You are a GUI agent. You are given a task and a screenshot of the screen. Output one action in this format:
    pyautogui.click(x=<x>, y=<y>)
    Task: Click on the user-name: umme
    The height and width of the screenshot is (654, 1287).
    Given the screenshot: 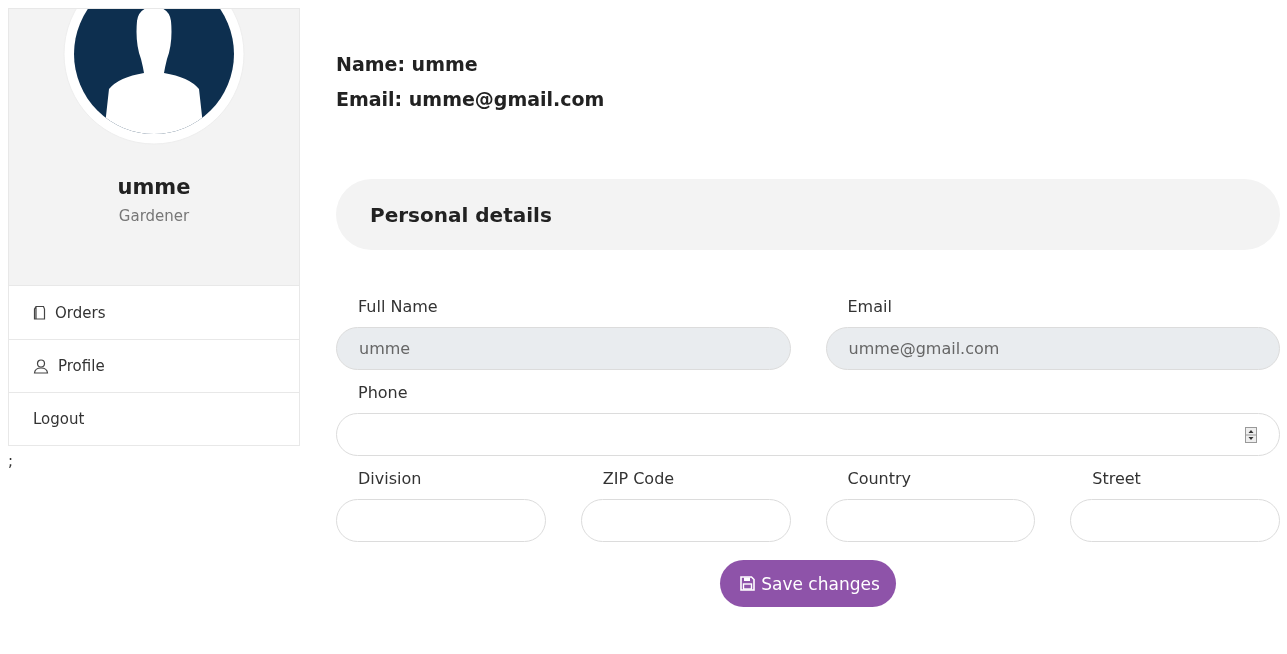 What is the action you would take?
    pyautogui.click(x=154, y=187)
    